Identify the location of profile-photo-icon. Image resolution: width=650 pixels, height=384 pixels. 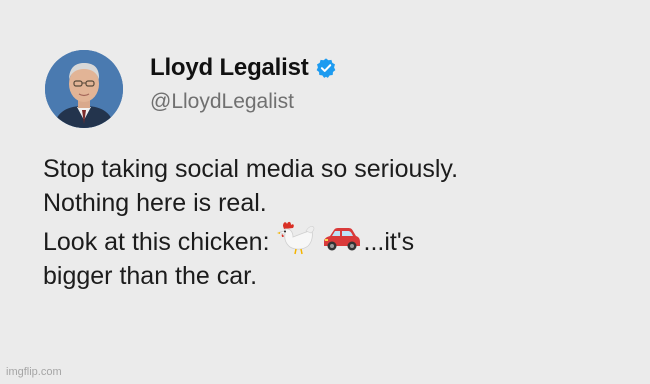
(84, 89).